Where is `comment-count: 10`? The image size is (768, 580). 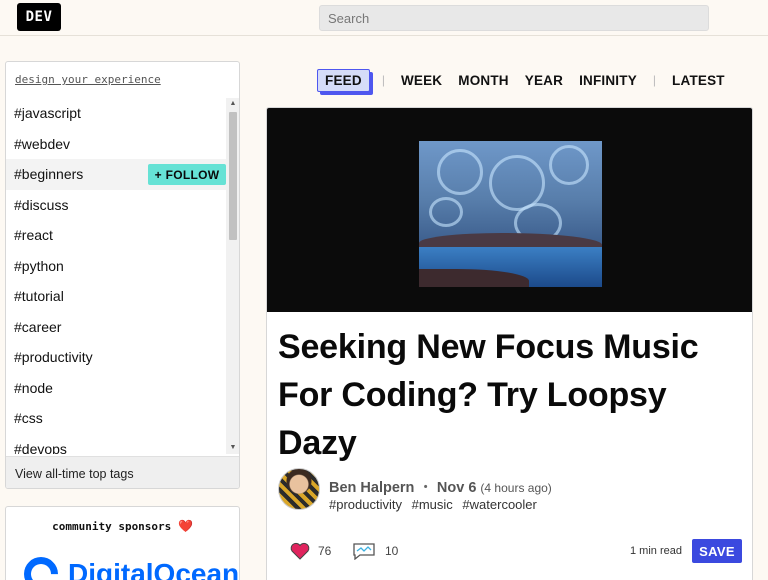
comment-count: 10 is located at coordinates (392, 551).